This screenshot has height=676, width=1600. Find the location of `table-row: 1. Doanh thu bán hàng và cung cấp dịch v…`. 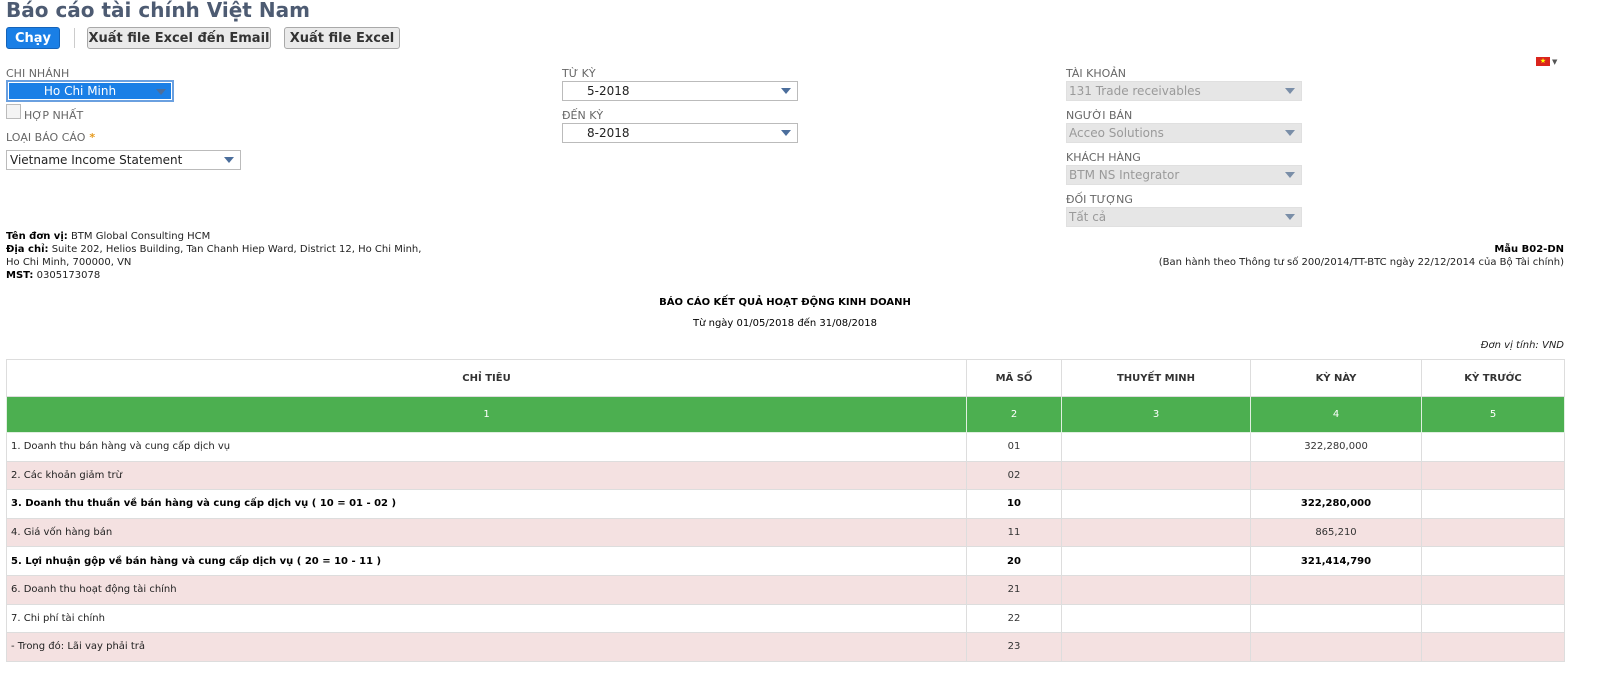

table-row: 1. Doanh thu bán hàng và cung cấp dịch v… is located at coordinates (785, 447).